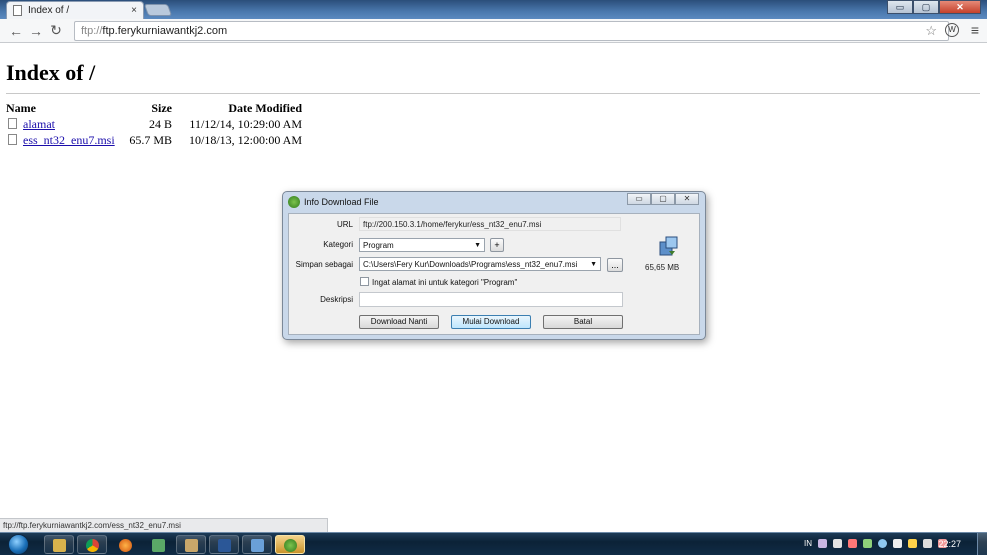 This screenshot has width=987, height=555. Describe the element at coordinates (926, 7) in the screenshot. I see `maximize-button: ▢` at that location.